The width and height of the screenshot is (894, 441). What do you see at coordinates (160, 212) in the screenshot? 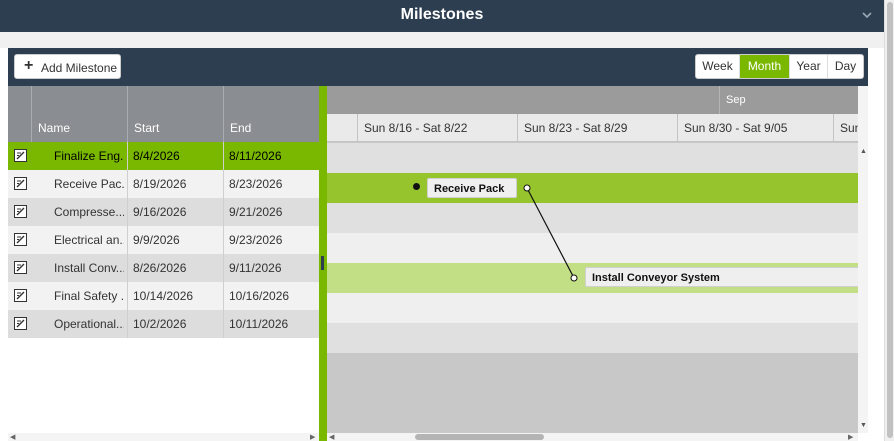
I see `row-start: 9/16/2026` at bounding box center [160, 212].